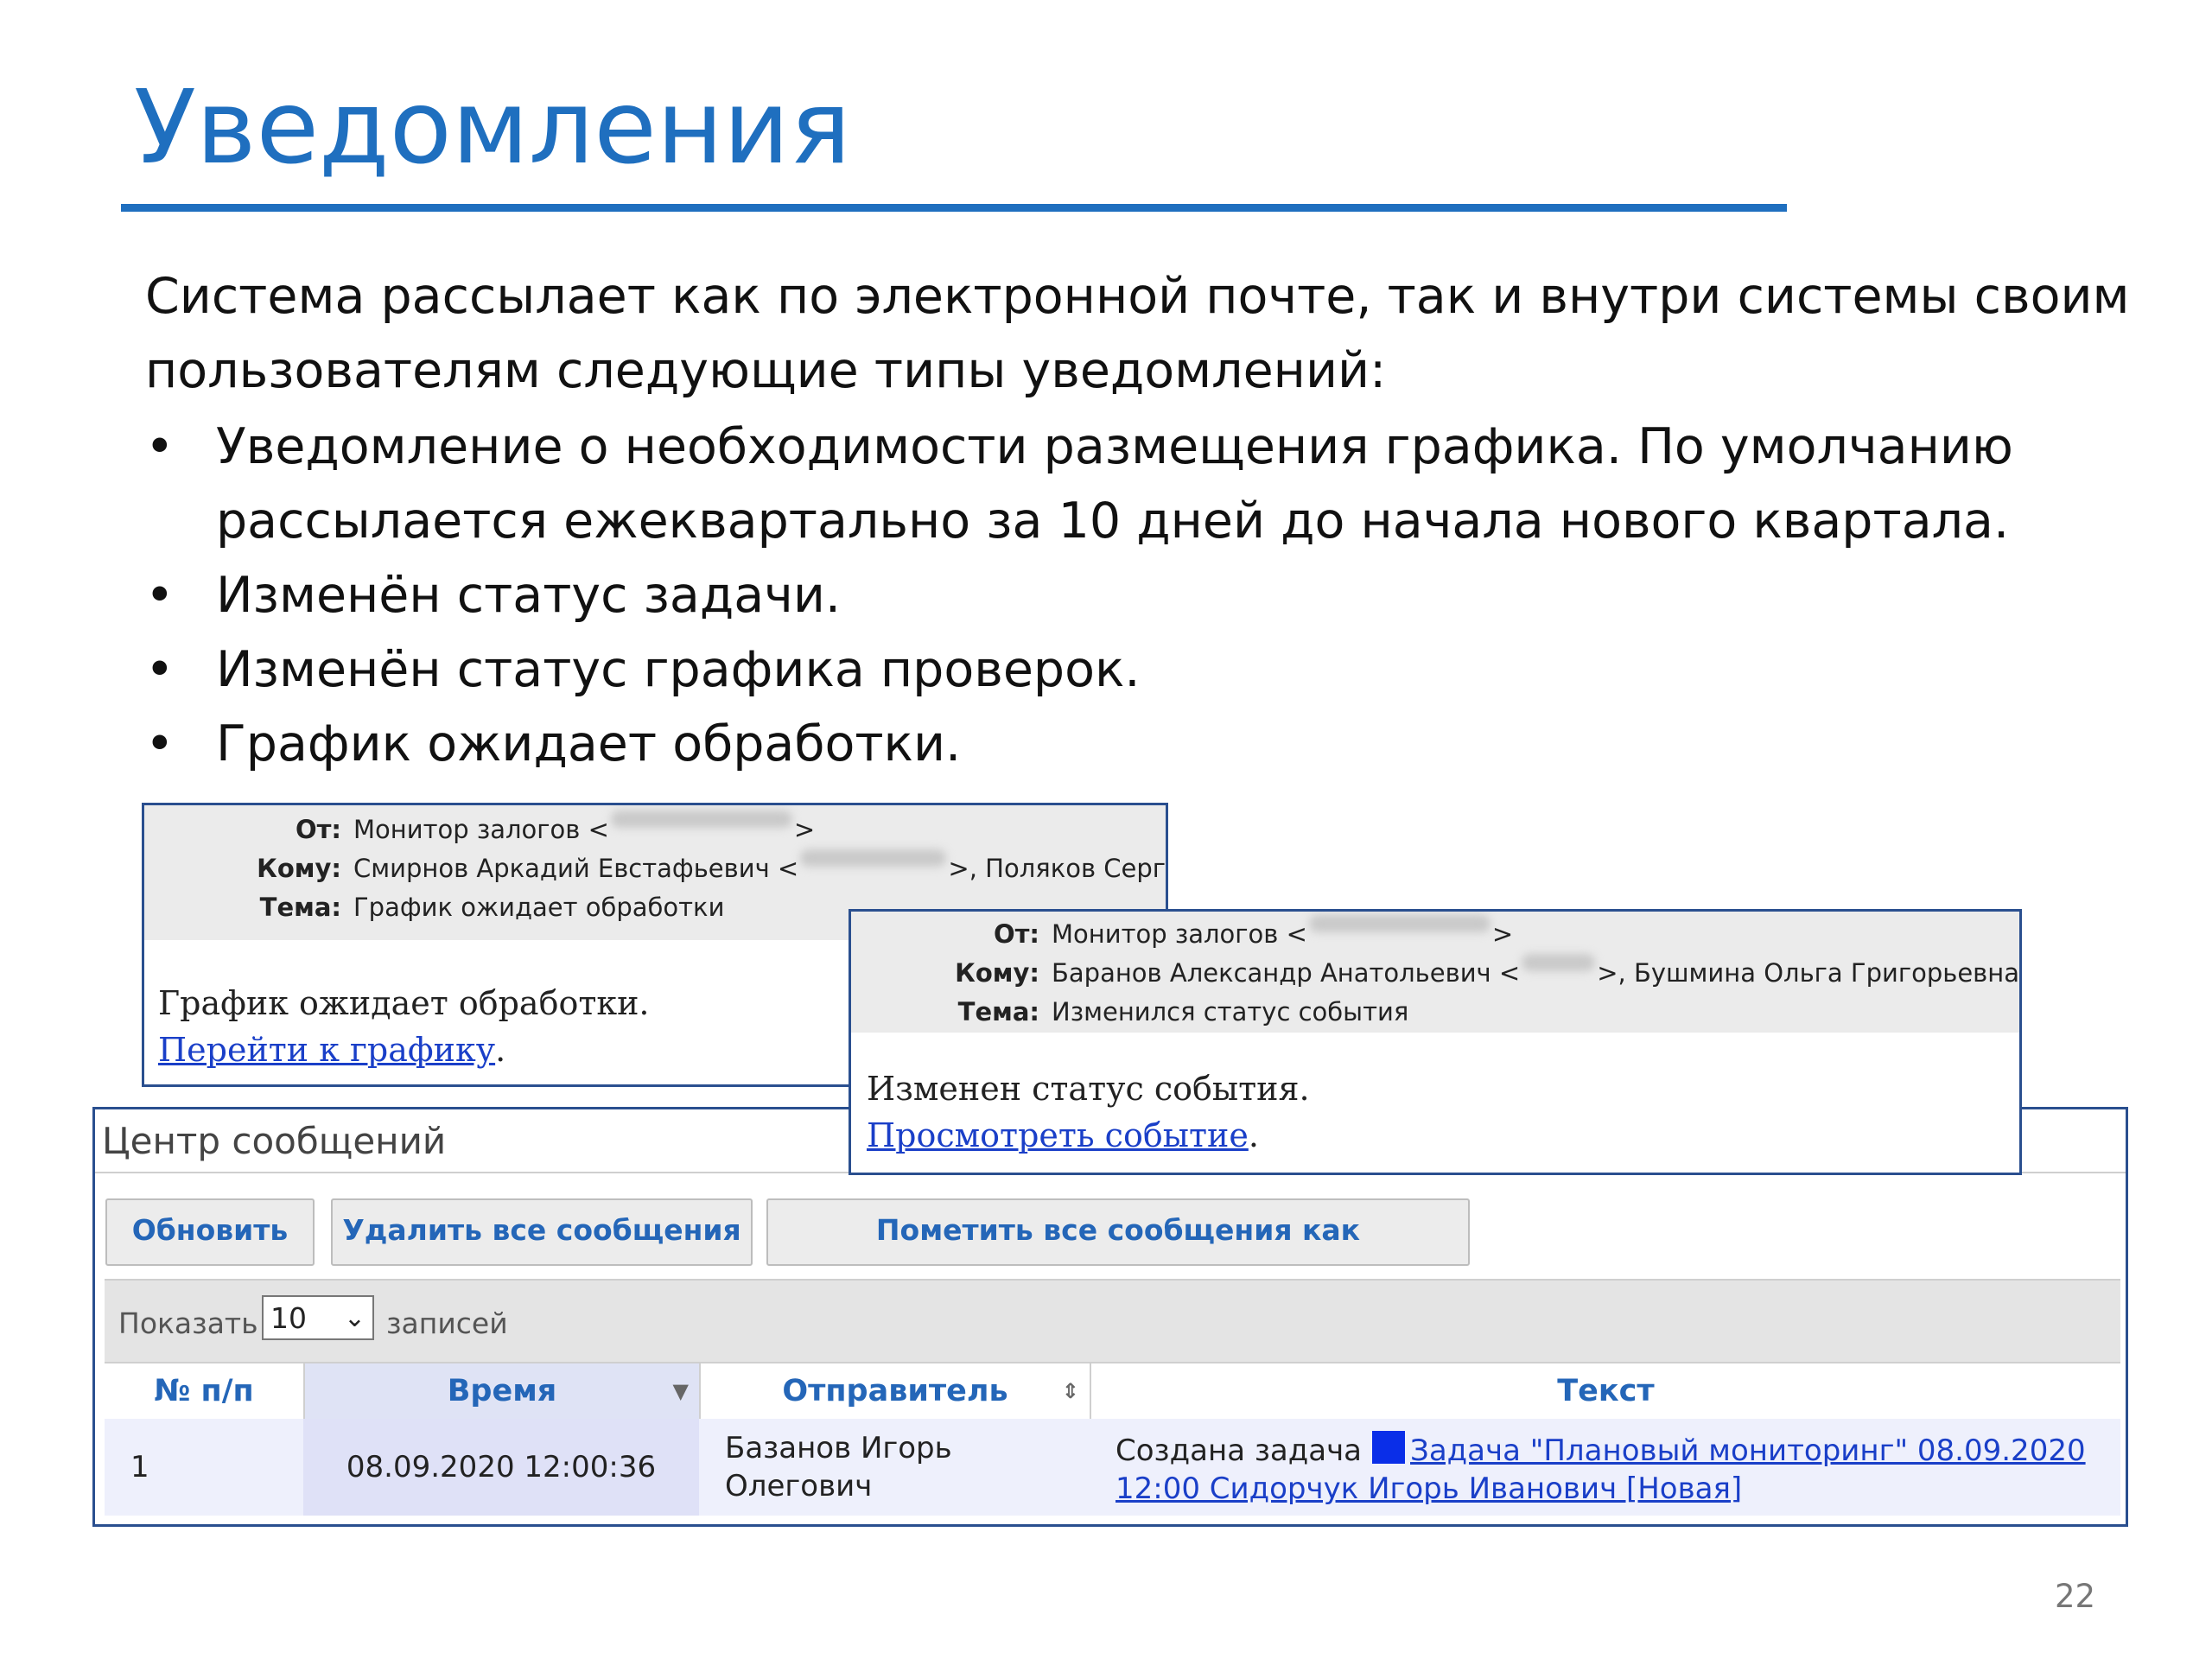  I want to click on column-header-time-label: Время, so click(502, 1391).